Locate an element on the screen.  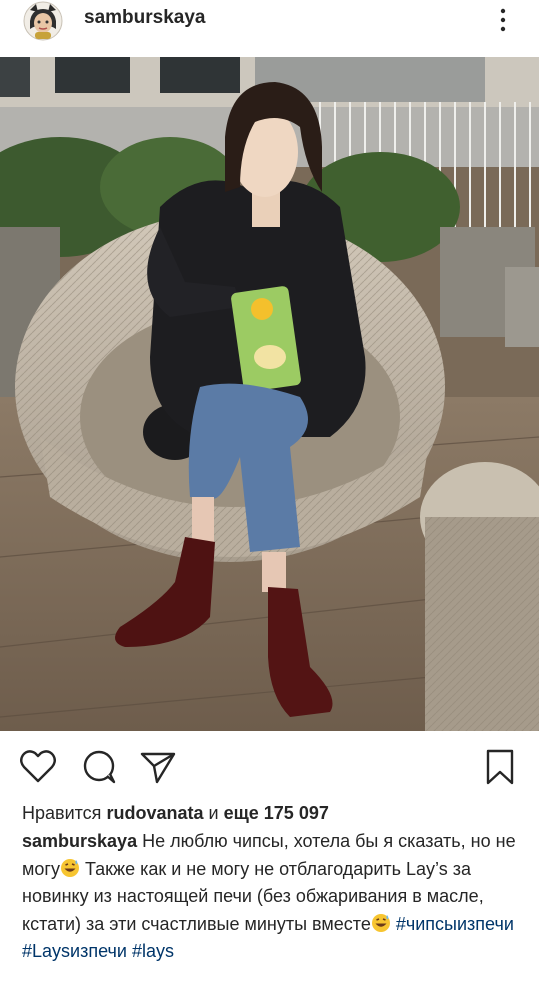
comment-icon is located at coordinates (99, 767).